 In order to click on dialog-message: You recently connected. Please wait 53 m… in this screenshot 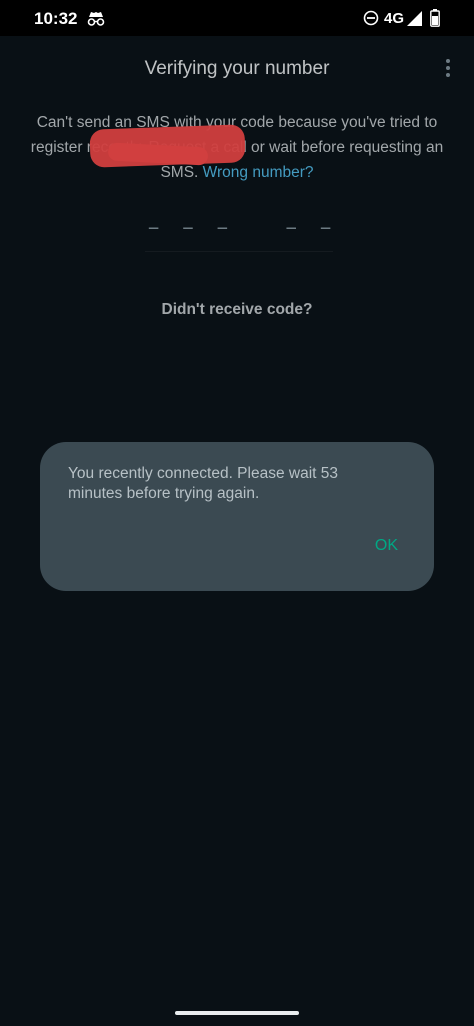, I will do `click(203, 483)`.